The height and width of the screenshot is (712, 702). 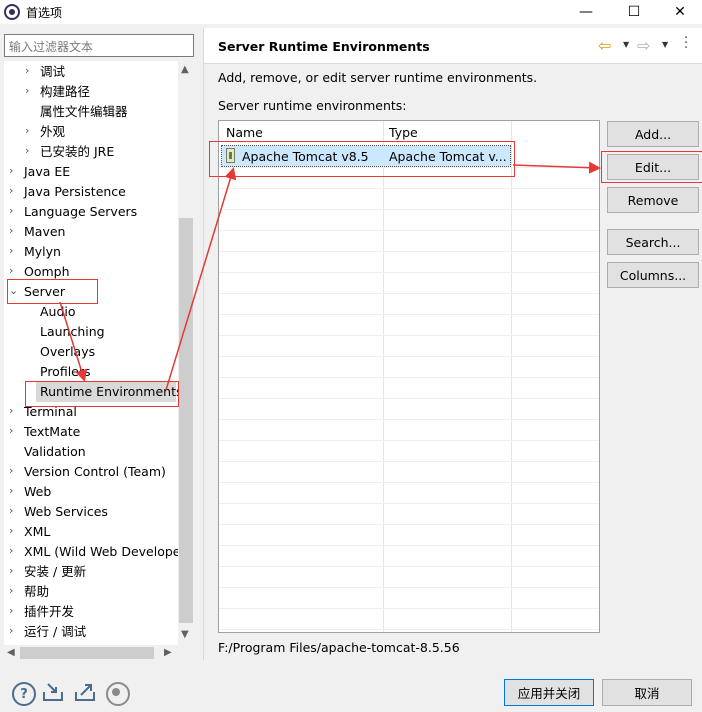 I want to click on scroll-down-icon: ▼, so click(x=185, y=634).